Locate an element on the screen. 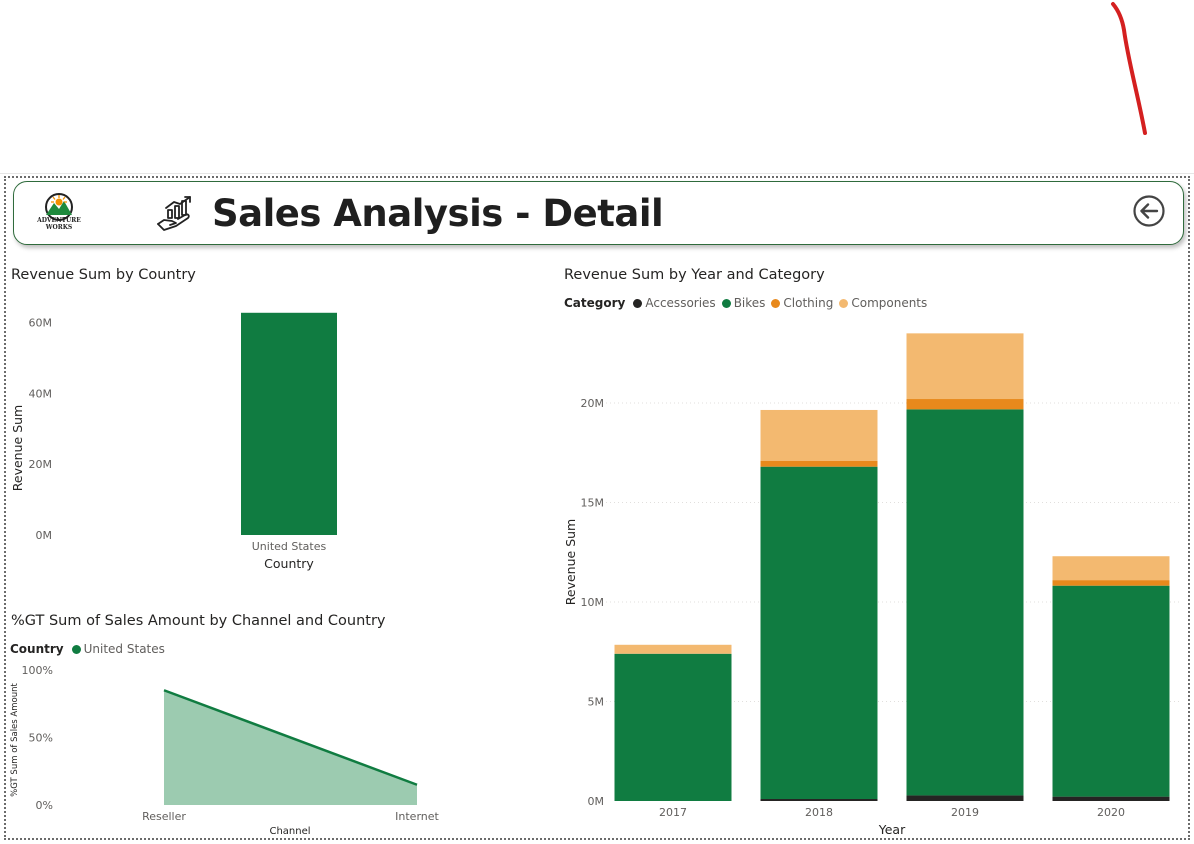 Image resolution: width=1194 pixels, height=844 pixels. channel-chart-legend: Country United States is located at coordinates (89, 649).